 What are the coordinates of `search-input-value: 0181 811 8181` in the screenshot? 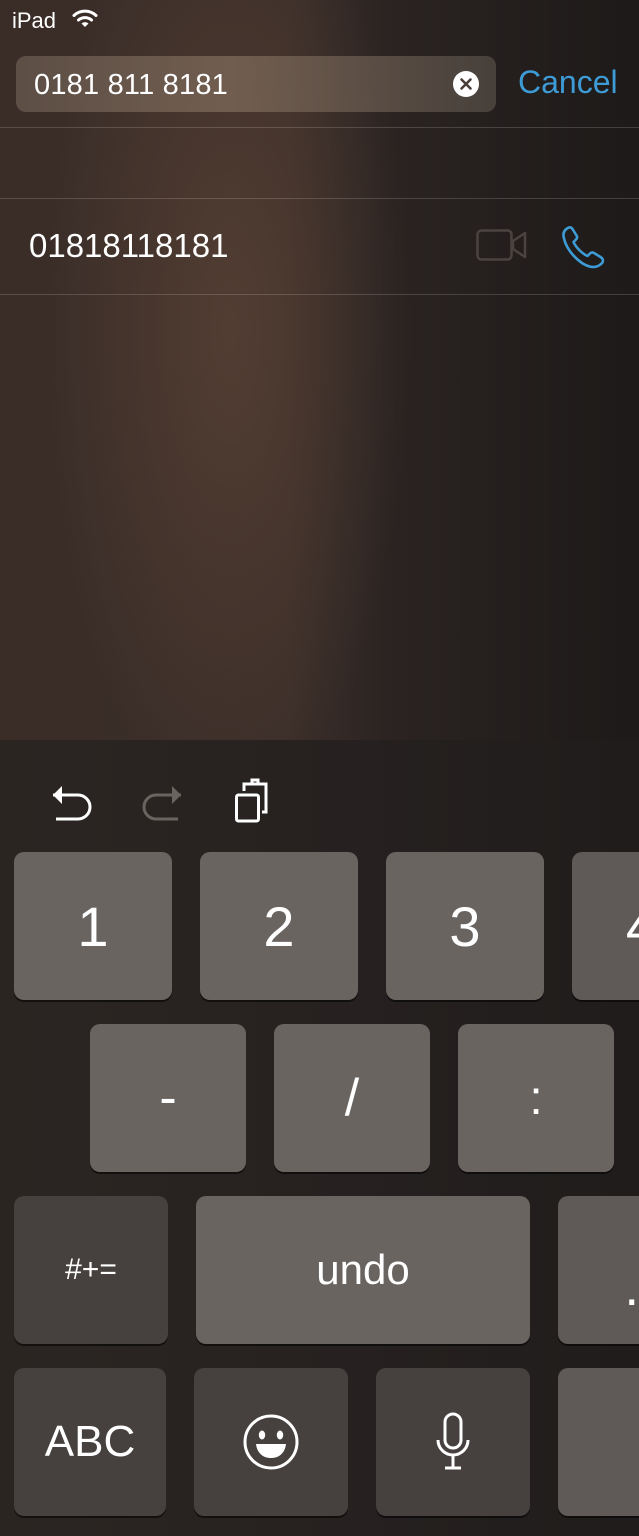 It's located at (131, 85).